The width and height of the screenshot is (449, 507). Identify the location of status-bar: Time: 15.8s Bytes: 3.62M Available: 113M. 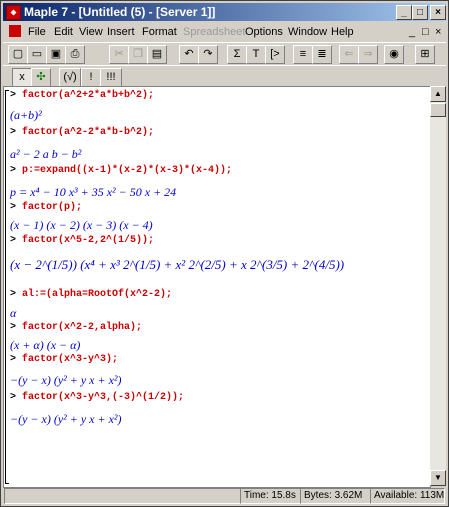
(223, 495).